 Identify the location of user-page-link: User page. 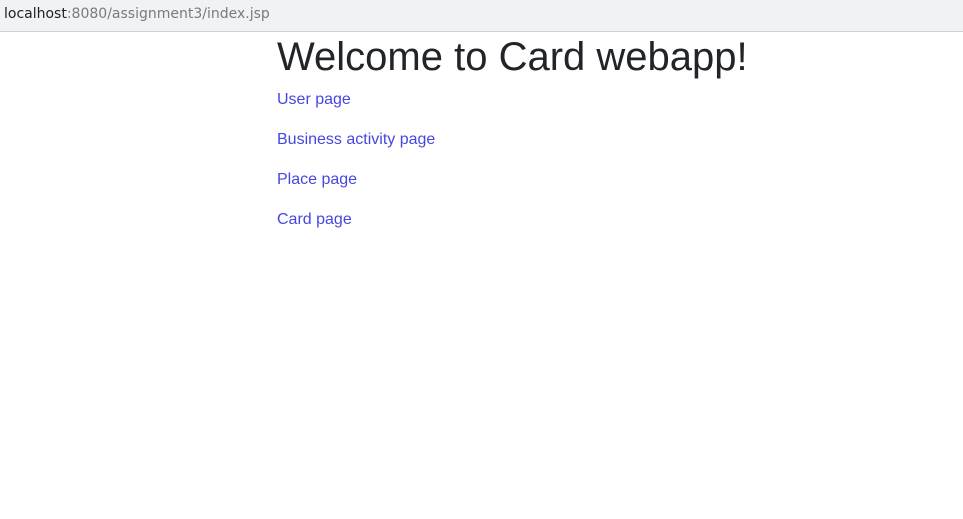
(607, 100).